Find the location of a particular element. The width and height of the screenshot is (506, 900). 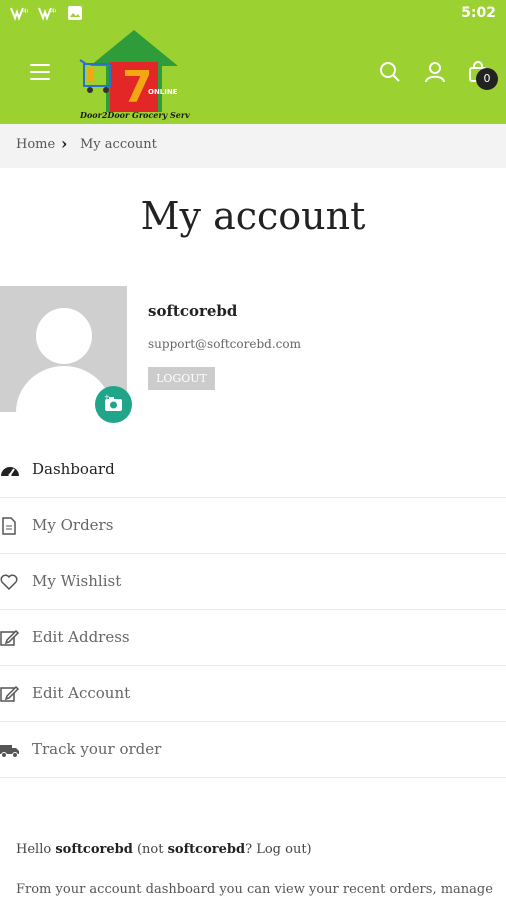

change-photo-button: + is located at coordinates (113, 404).